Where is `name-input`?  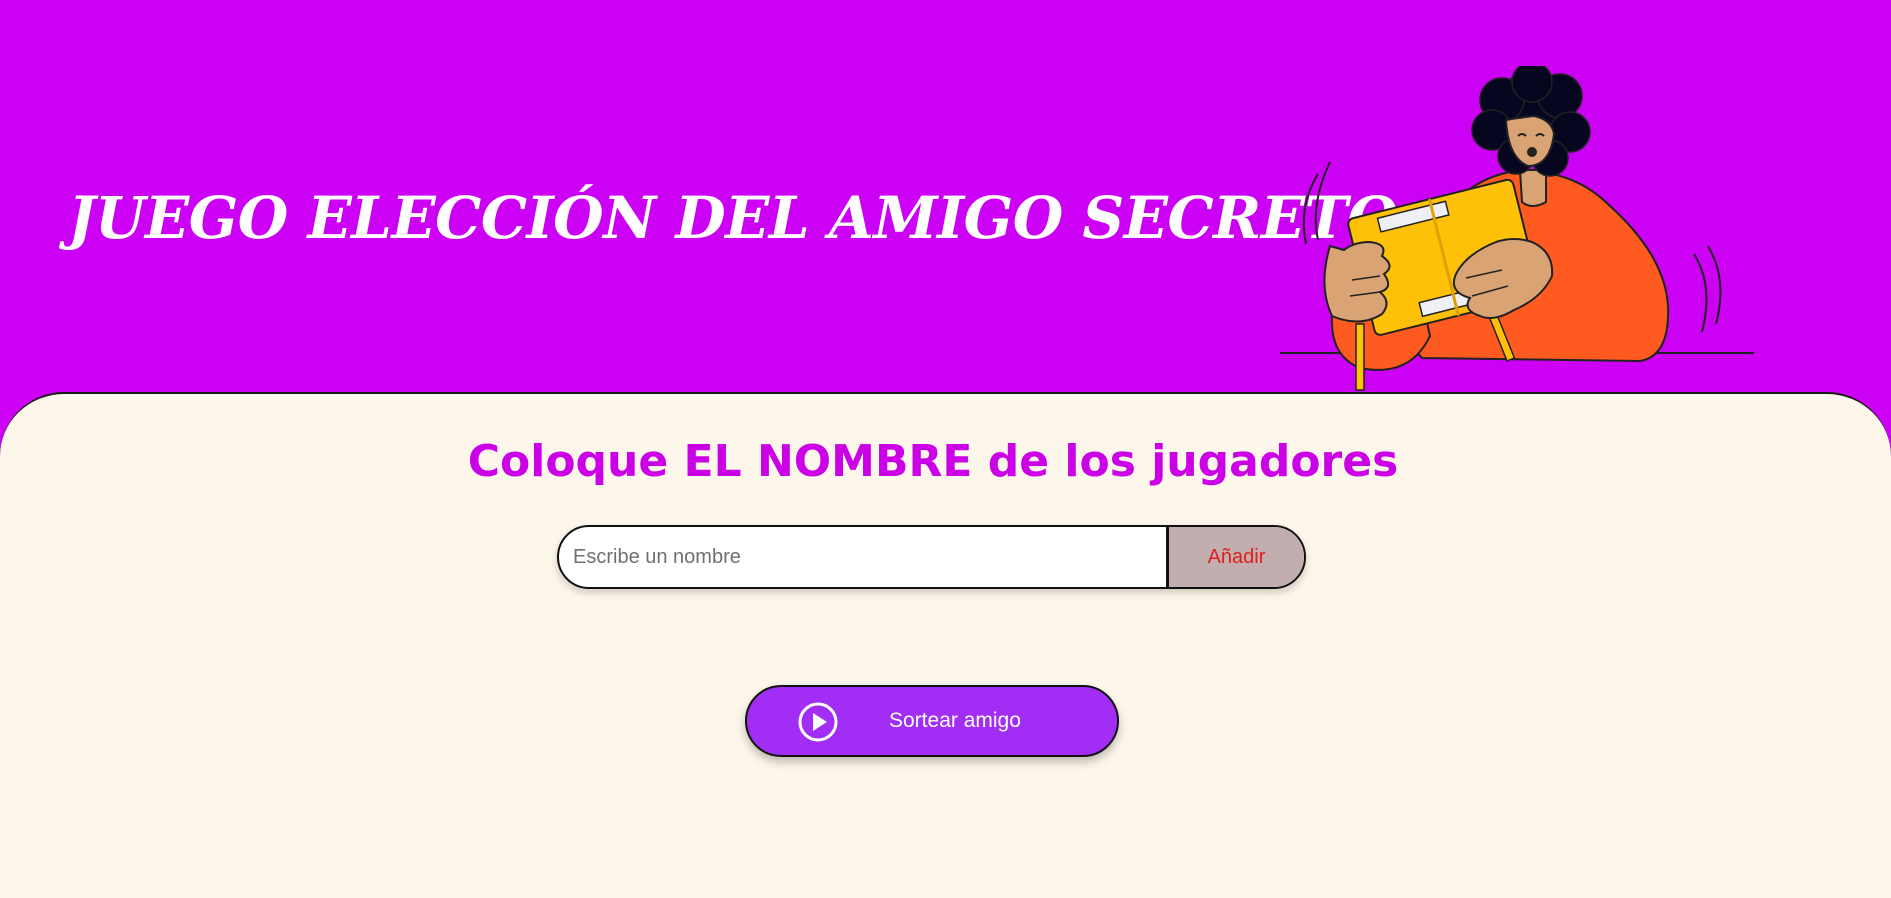
name-input is located at coordinates (863, 557).